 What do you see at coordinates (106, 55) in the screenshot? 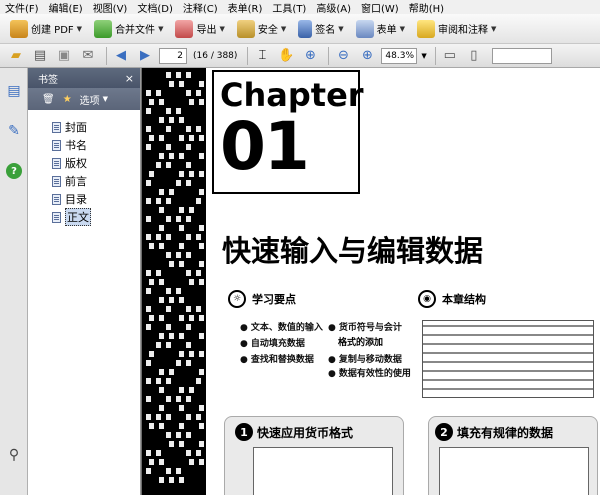
I see `divider` at bounding box center [106, 55].